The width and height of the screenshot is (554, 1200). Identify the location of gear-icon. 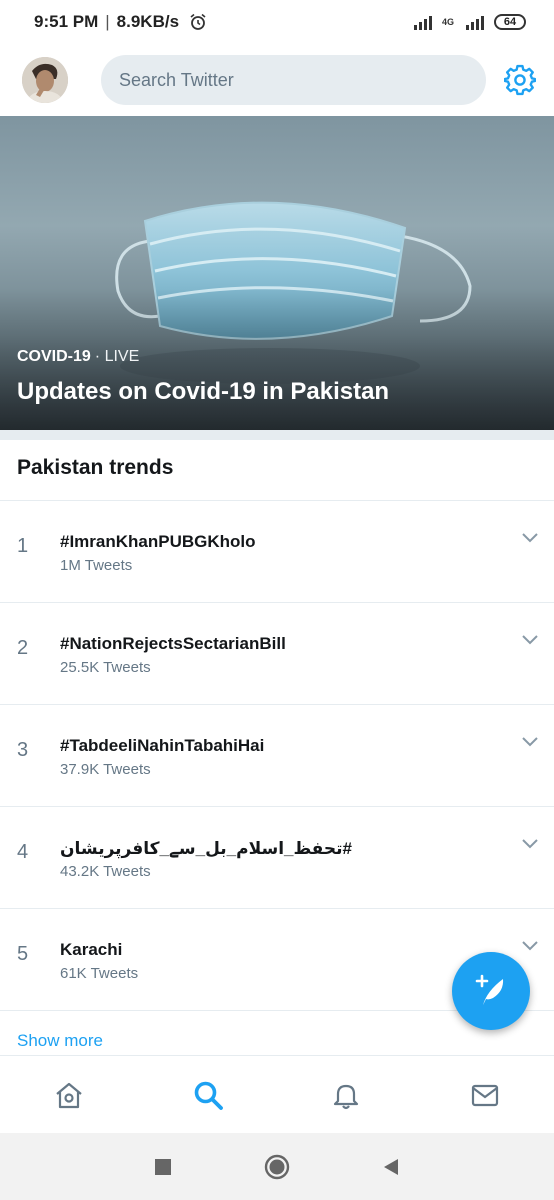
(520, 80).